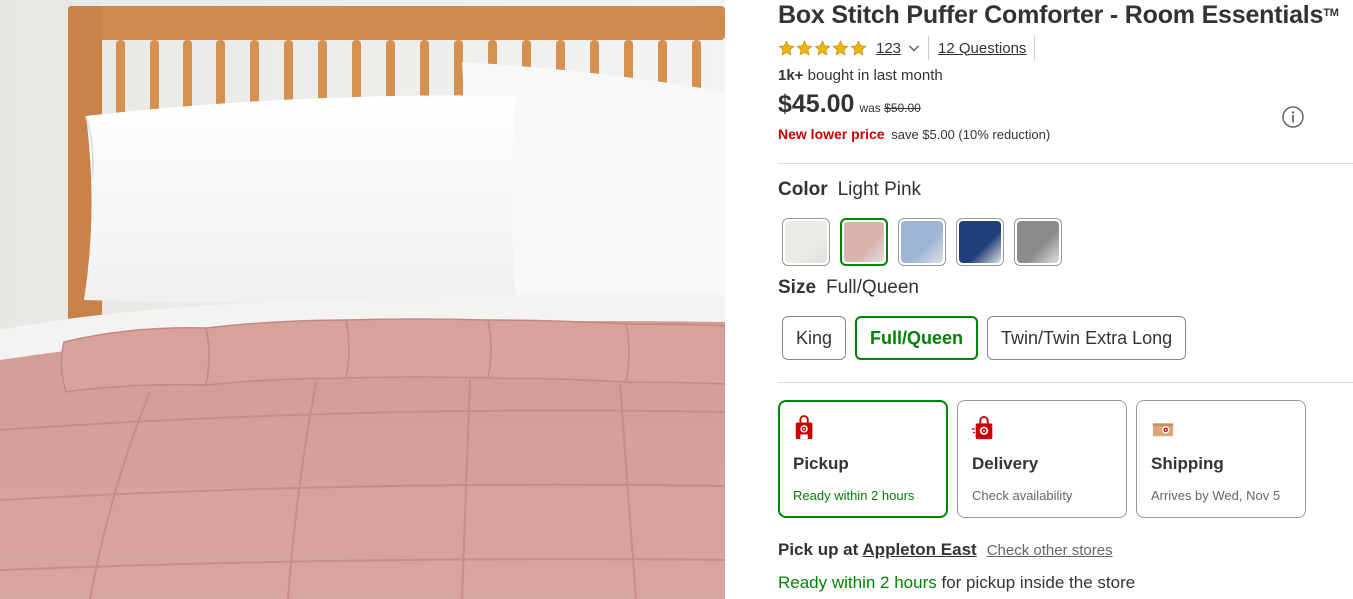 This screenshot has height=599, width=1353. I want to click on was-price-value: $50.00, so click(902, 108).